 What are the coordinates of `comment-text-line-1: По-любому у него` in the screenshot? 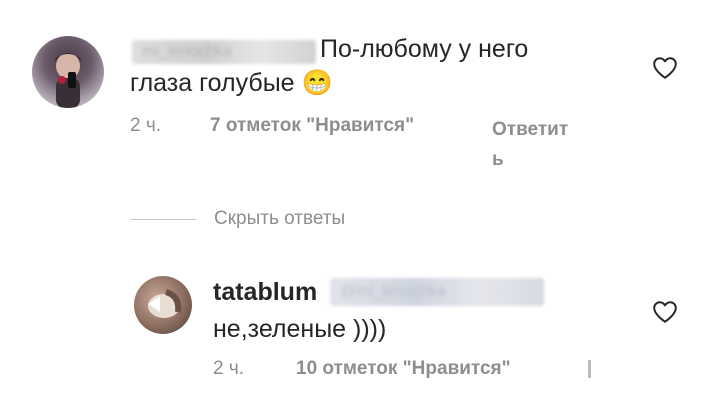 It's located at (424, 49).